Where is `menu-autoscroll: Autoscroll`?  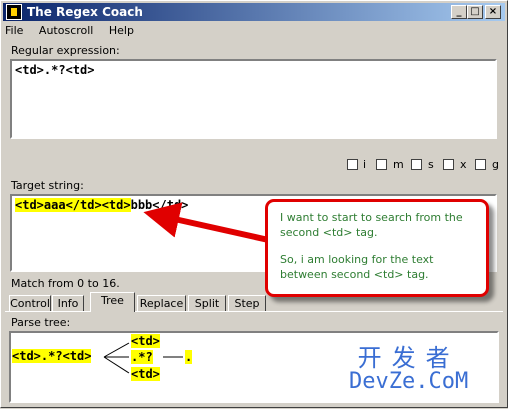
menu-autoscroll: Autoscroll is located at coordinates (66, 30).